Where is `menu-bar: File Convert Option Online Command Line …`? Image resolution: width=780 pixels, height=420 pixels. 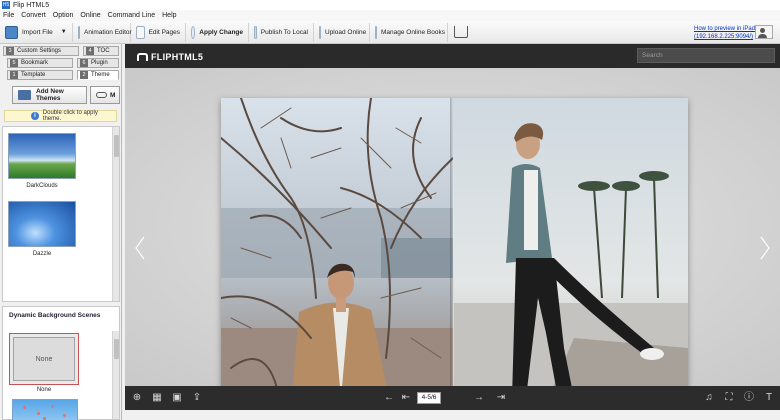 menu-bar: File Convert Option Online Command Line … is located at coordinates (390, 15).